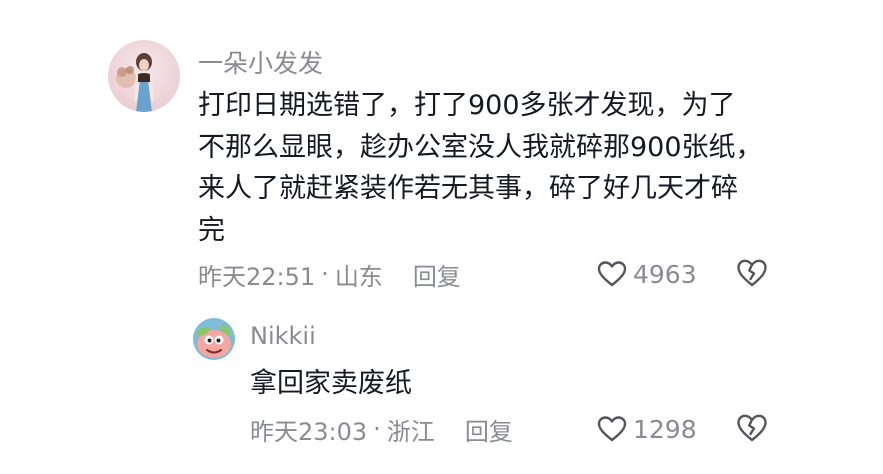 The width and height of the screenshot is (883, 474). What do you see at coordinates (665, 429) in the screenshot?
I see `like-count: 1298` at bounding box center [665, 429].